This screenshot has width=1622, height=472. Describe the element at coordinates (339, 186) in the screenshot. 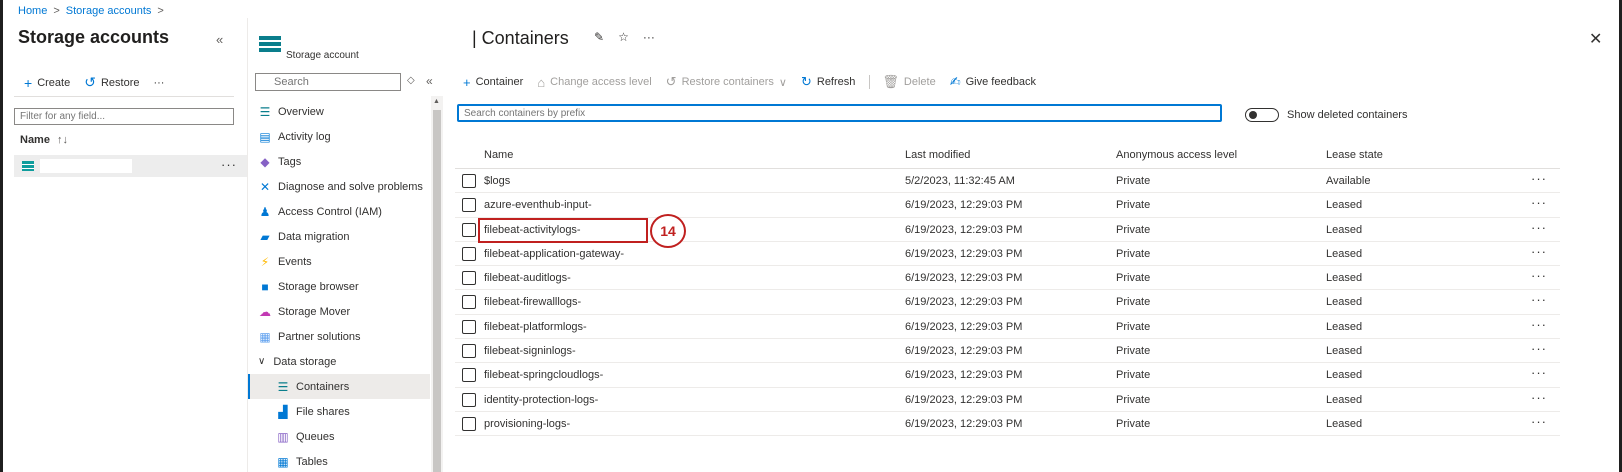

I see `menu-item-diagnose: ✕ Diagnose and solve problems` at that location.